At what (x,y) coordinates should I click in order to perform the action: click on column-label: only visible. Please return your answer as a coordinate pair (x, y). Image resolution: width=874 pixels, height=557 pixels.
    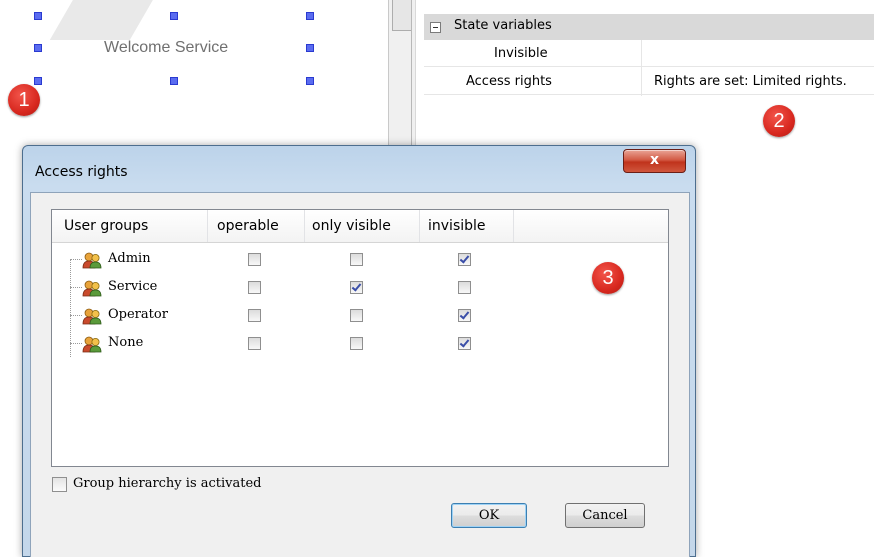
    Looking at the image, I should click on (351, 226).